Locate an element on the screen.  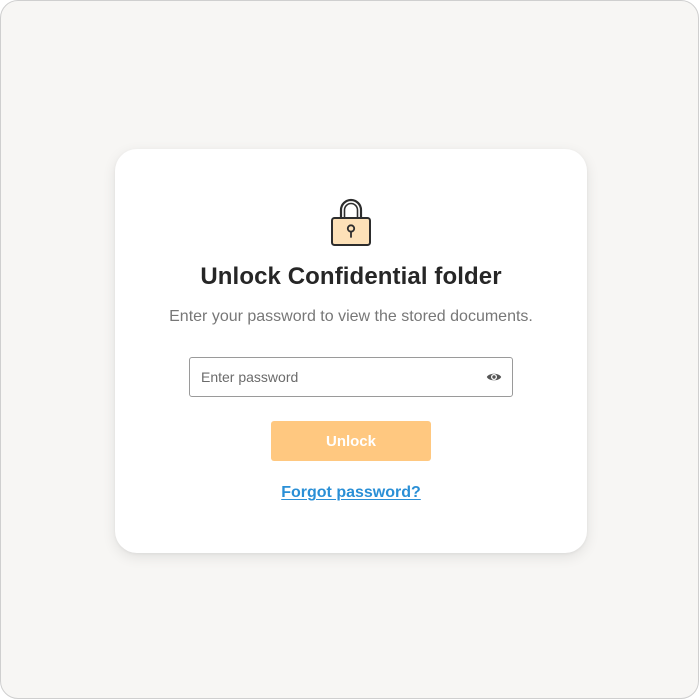
password-field-container is located at coordinates (351, 377).